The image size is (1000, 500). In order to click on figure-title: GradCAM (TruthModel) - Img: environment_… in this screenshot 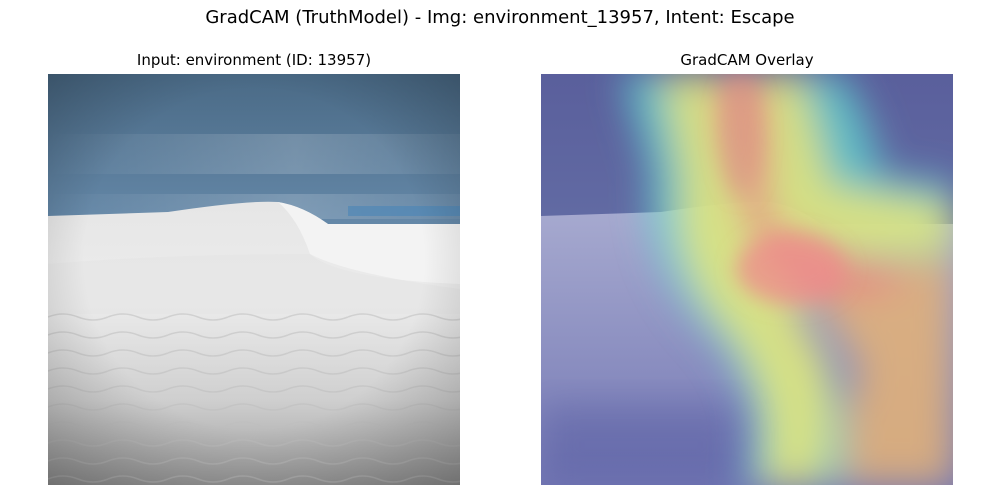, I will do `click(500, 17)`.